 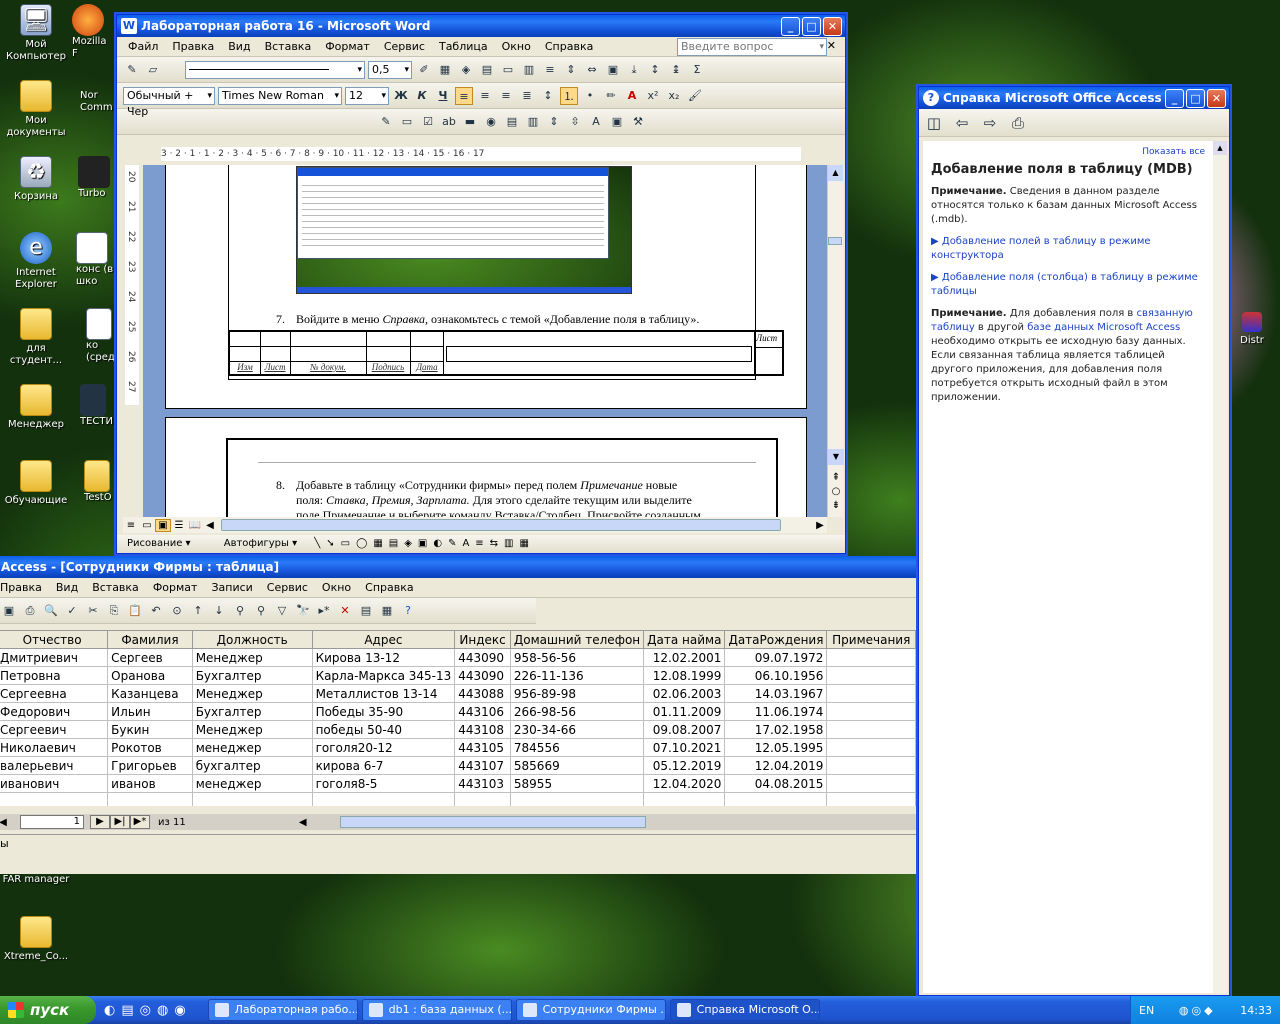 What do you see at coordinates (52, 822) in the screenshot?
I see `record-number: 1` at bounding box center [52, 822].